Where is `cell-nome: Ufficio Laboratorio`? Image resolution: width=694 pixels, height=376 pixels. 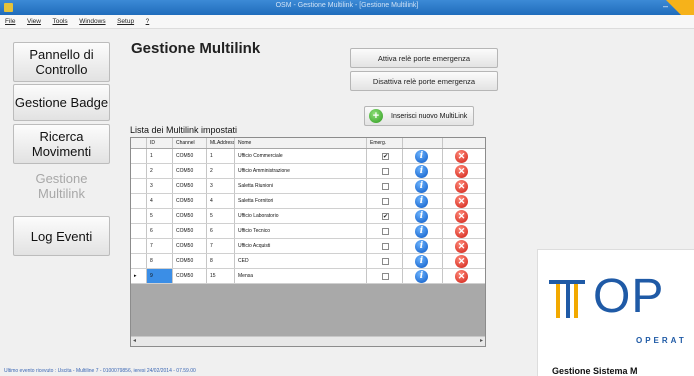 cell-nome: Ufficio Laboratorio is located at coordinates (301, 216).